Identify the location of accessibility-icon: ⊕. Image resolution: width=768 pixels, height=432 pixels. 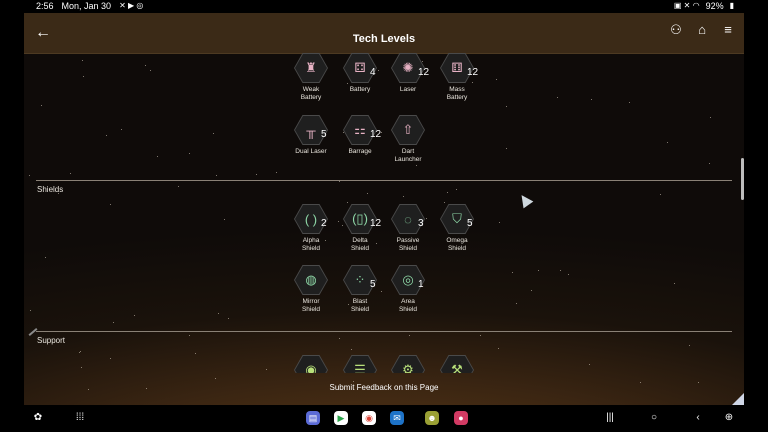
(729, 418).